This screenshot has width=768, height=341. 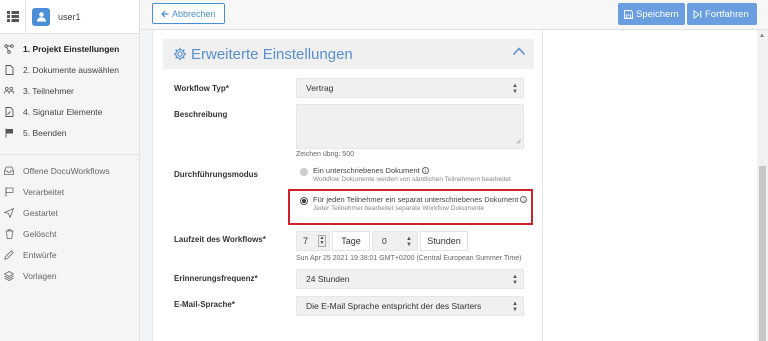 What do you see at coordinates (410, 279) in the screenshot?
I see `reminder-select: 24 Stunden ▲ ▼` at bounding box center [410, 279].